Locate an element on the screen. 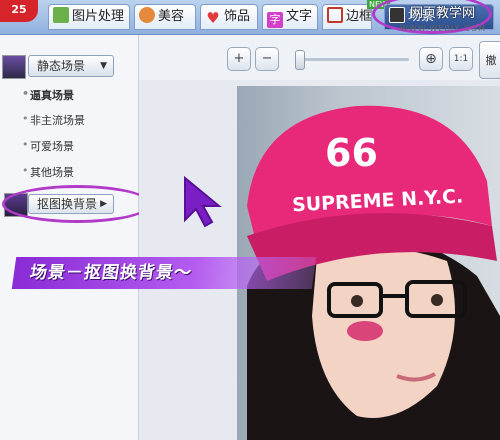 The image size is (500, 440). canvas-toolbar: + − ⊕ 1:1 撤 is located at coordinates (319, 57).